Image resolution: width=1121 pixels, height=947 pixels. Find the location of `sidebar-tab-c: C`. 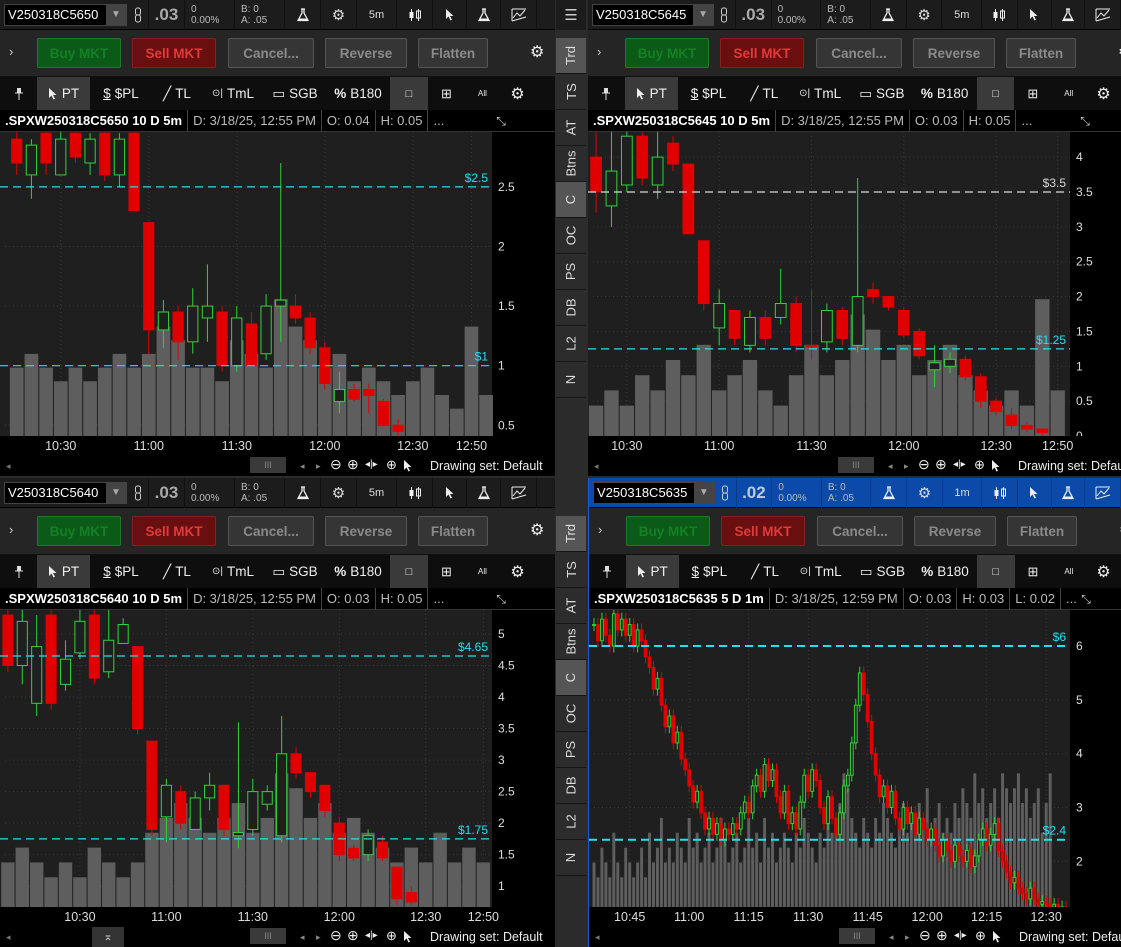

sidebar-tab-c: C is located at coordinates (571, 678).